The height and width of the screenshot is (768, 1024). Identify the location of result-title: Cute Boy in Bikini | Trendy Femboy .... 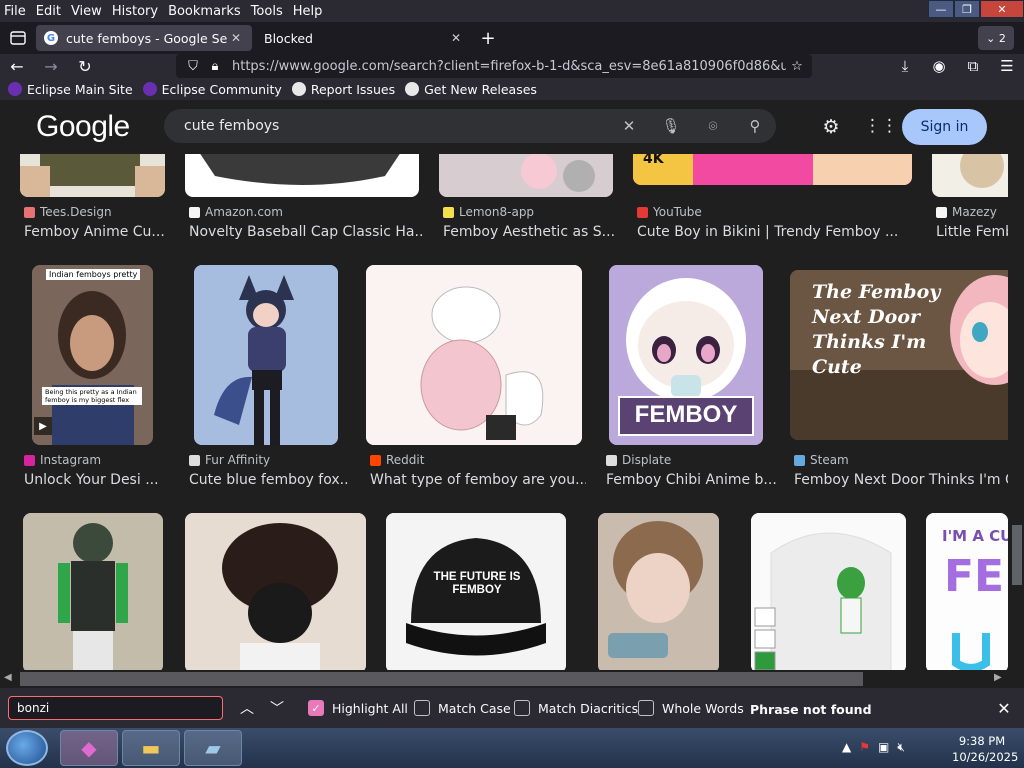
(776, 232).